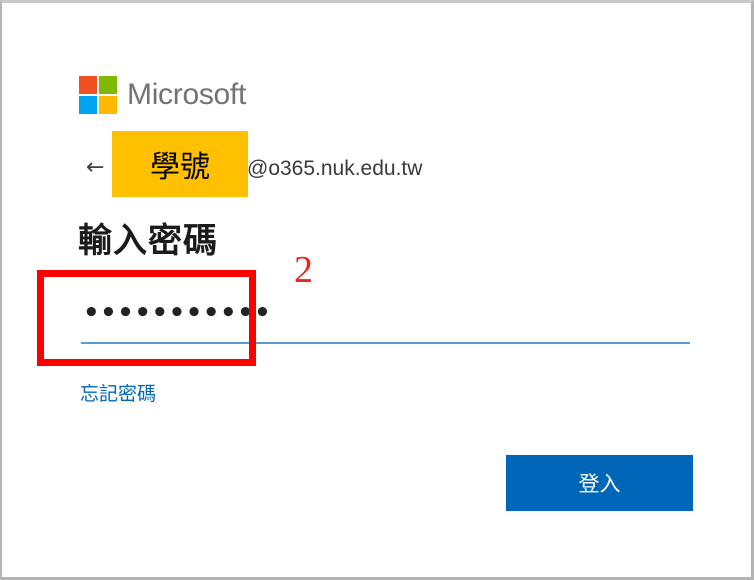 The width and height of the screenshot is (754, 580). Describe the element at coordinates (186, 94) in the screenshot. I see `microsoft-logo-text: Microsoft` at that location.